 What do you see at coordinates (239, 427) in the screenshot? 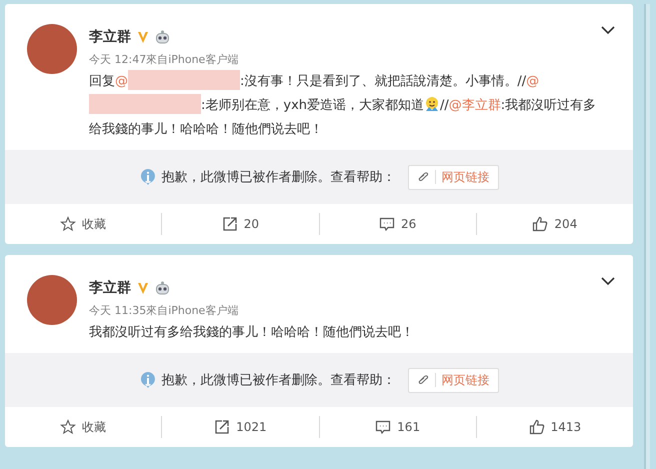
I see `repost-button: 1021` at bounding box center [239, 427].